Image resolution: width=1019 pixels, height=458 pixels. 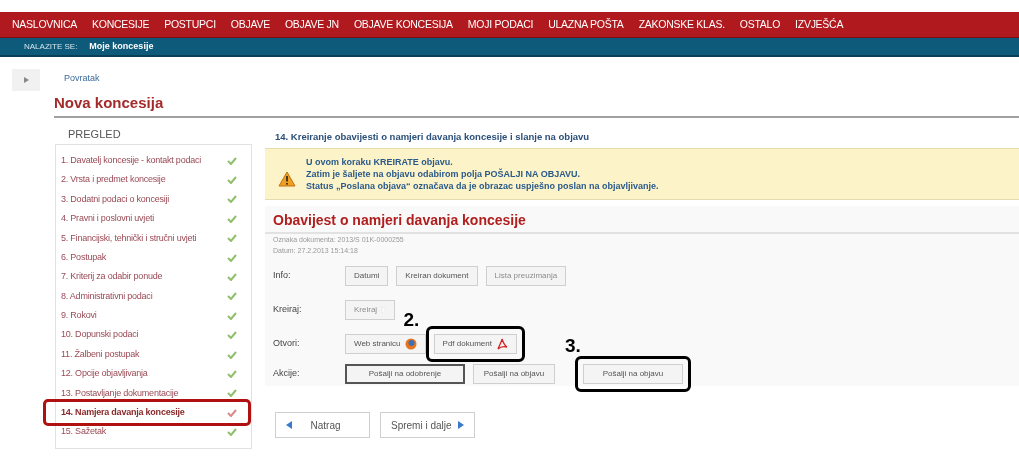 I want to click on nav-link: OBJAVE, so click(x=250, y=24).